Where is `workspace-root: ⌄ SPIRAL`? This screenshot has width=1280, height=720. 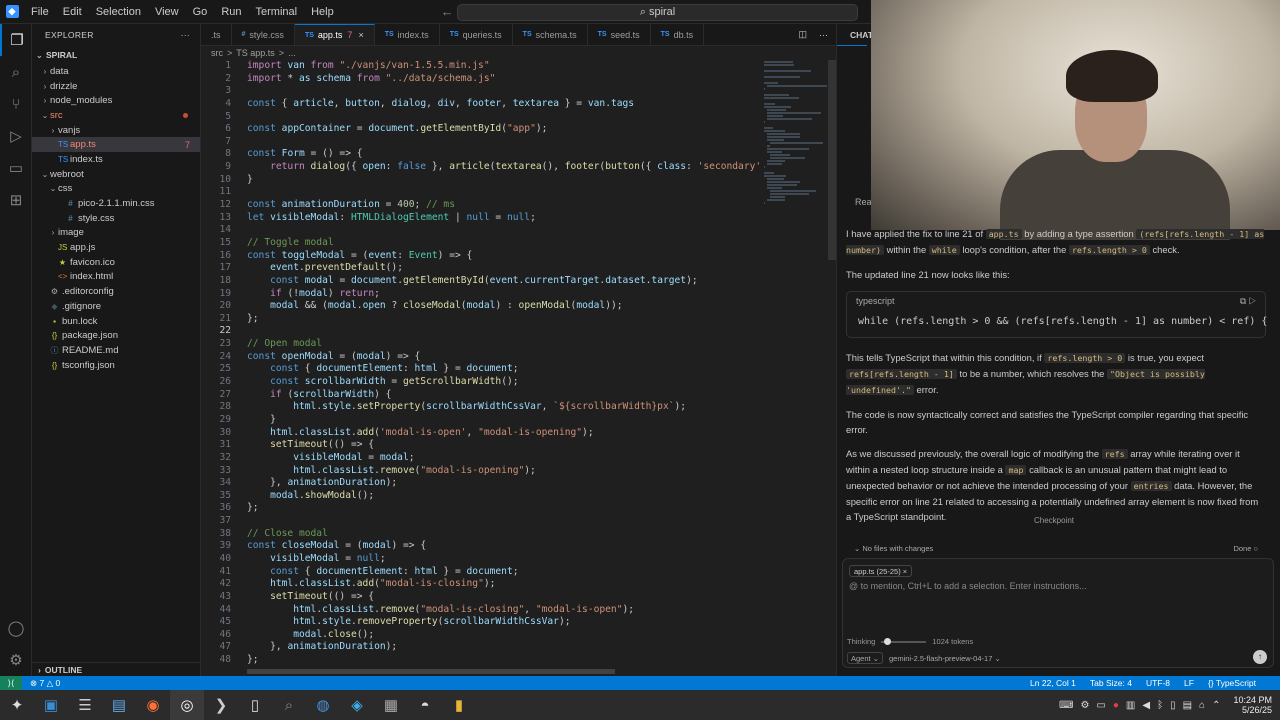
workspace-root: ⌄ SPIRAL is located at coordinates (116, 55).